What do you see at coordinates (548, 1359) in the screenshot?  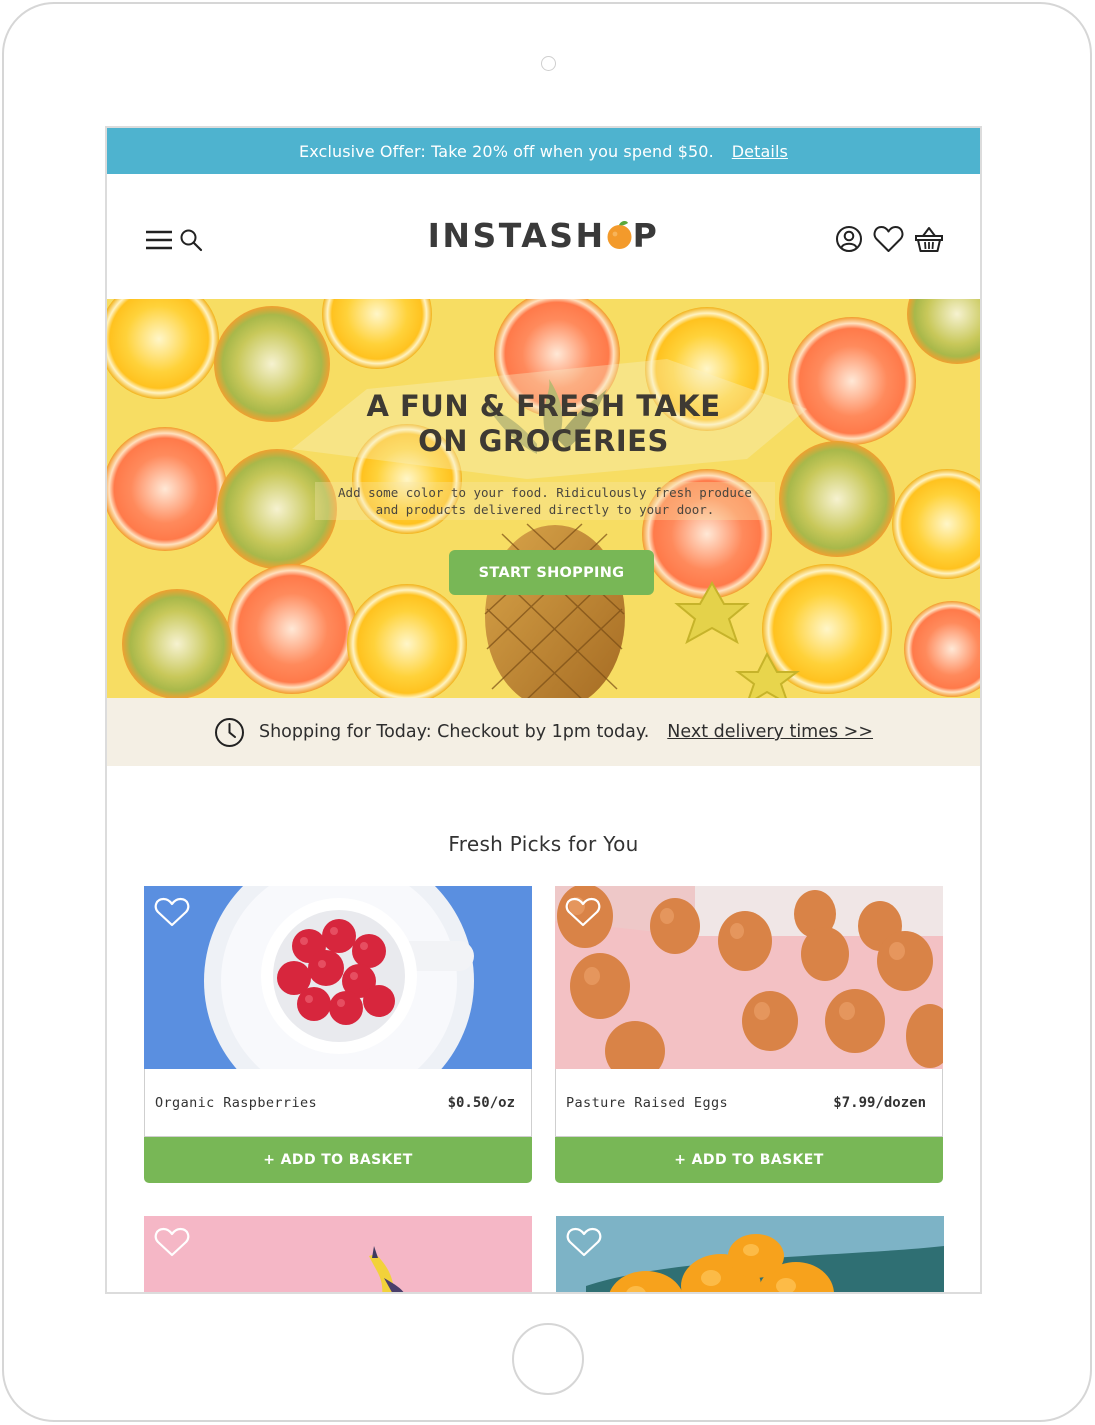 I see `home-button` at bounding box center [548, 1359].